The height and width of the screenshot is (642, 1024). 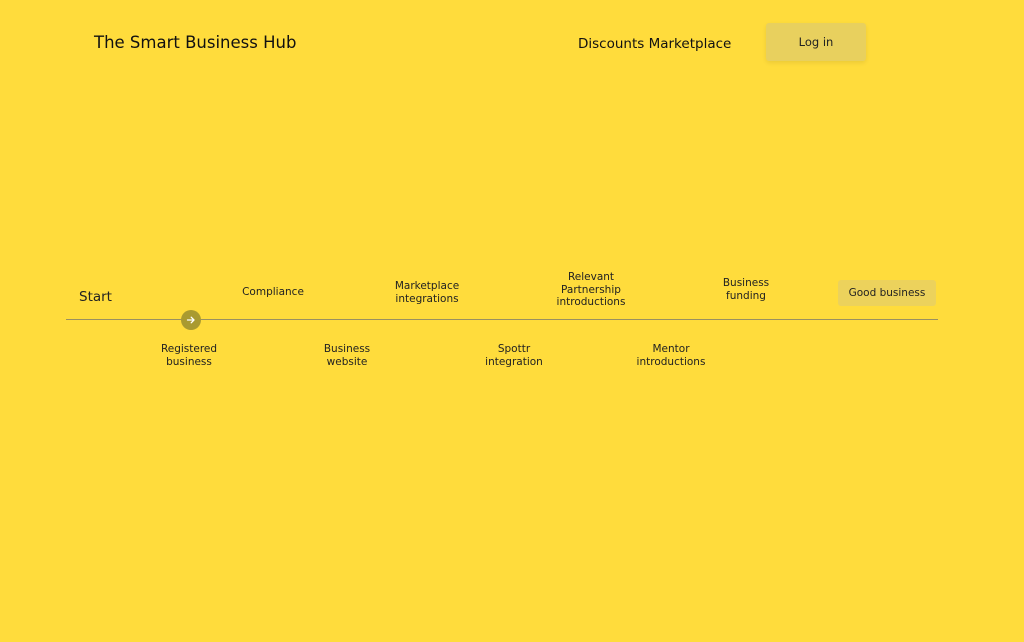 What do you see at coordinates (273, 292) in the screenshot?
I see `timeline-step-compliance: Compliance` at bounding box center [273, 292].